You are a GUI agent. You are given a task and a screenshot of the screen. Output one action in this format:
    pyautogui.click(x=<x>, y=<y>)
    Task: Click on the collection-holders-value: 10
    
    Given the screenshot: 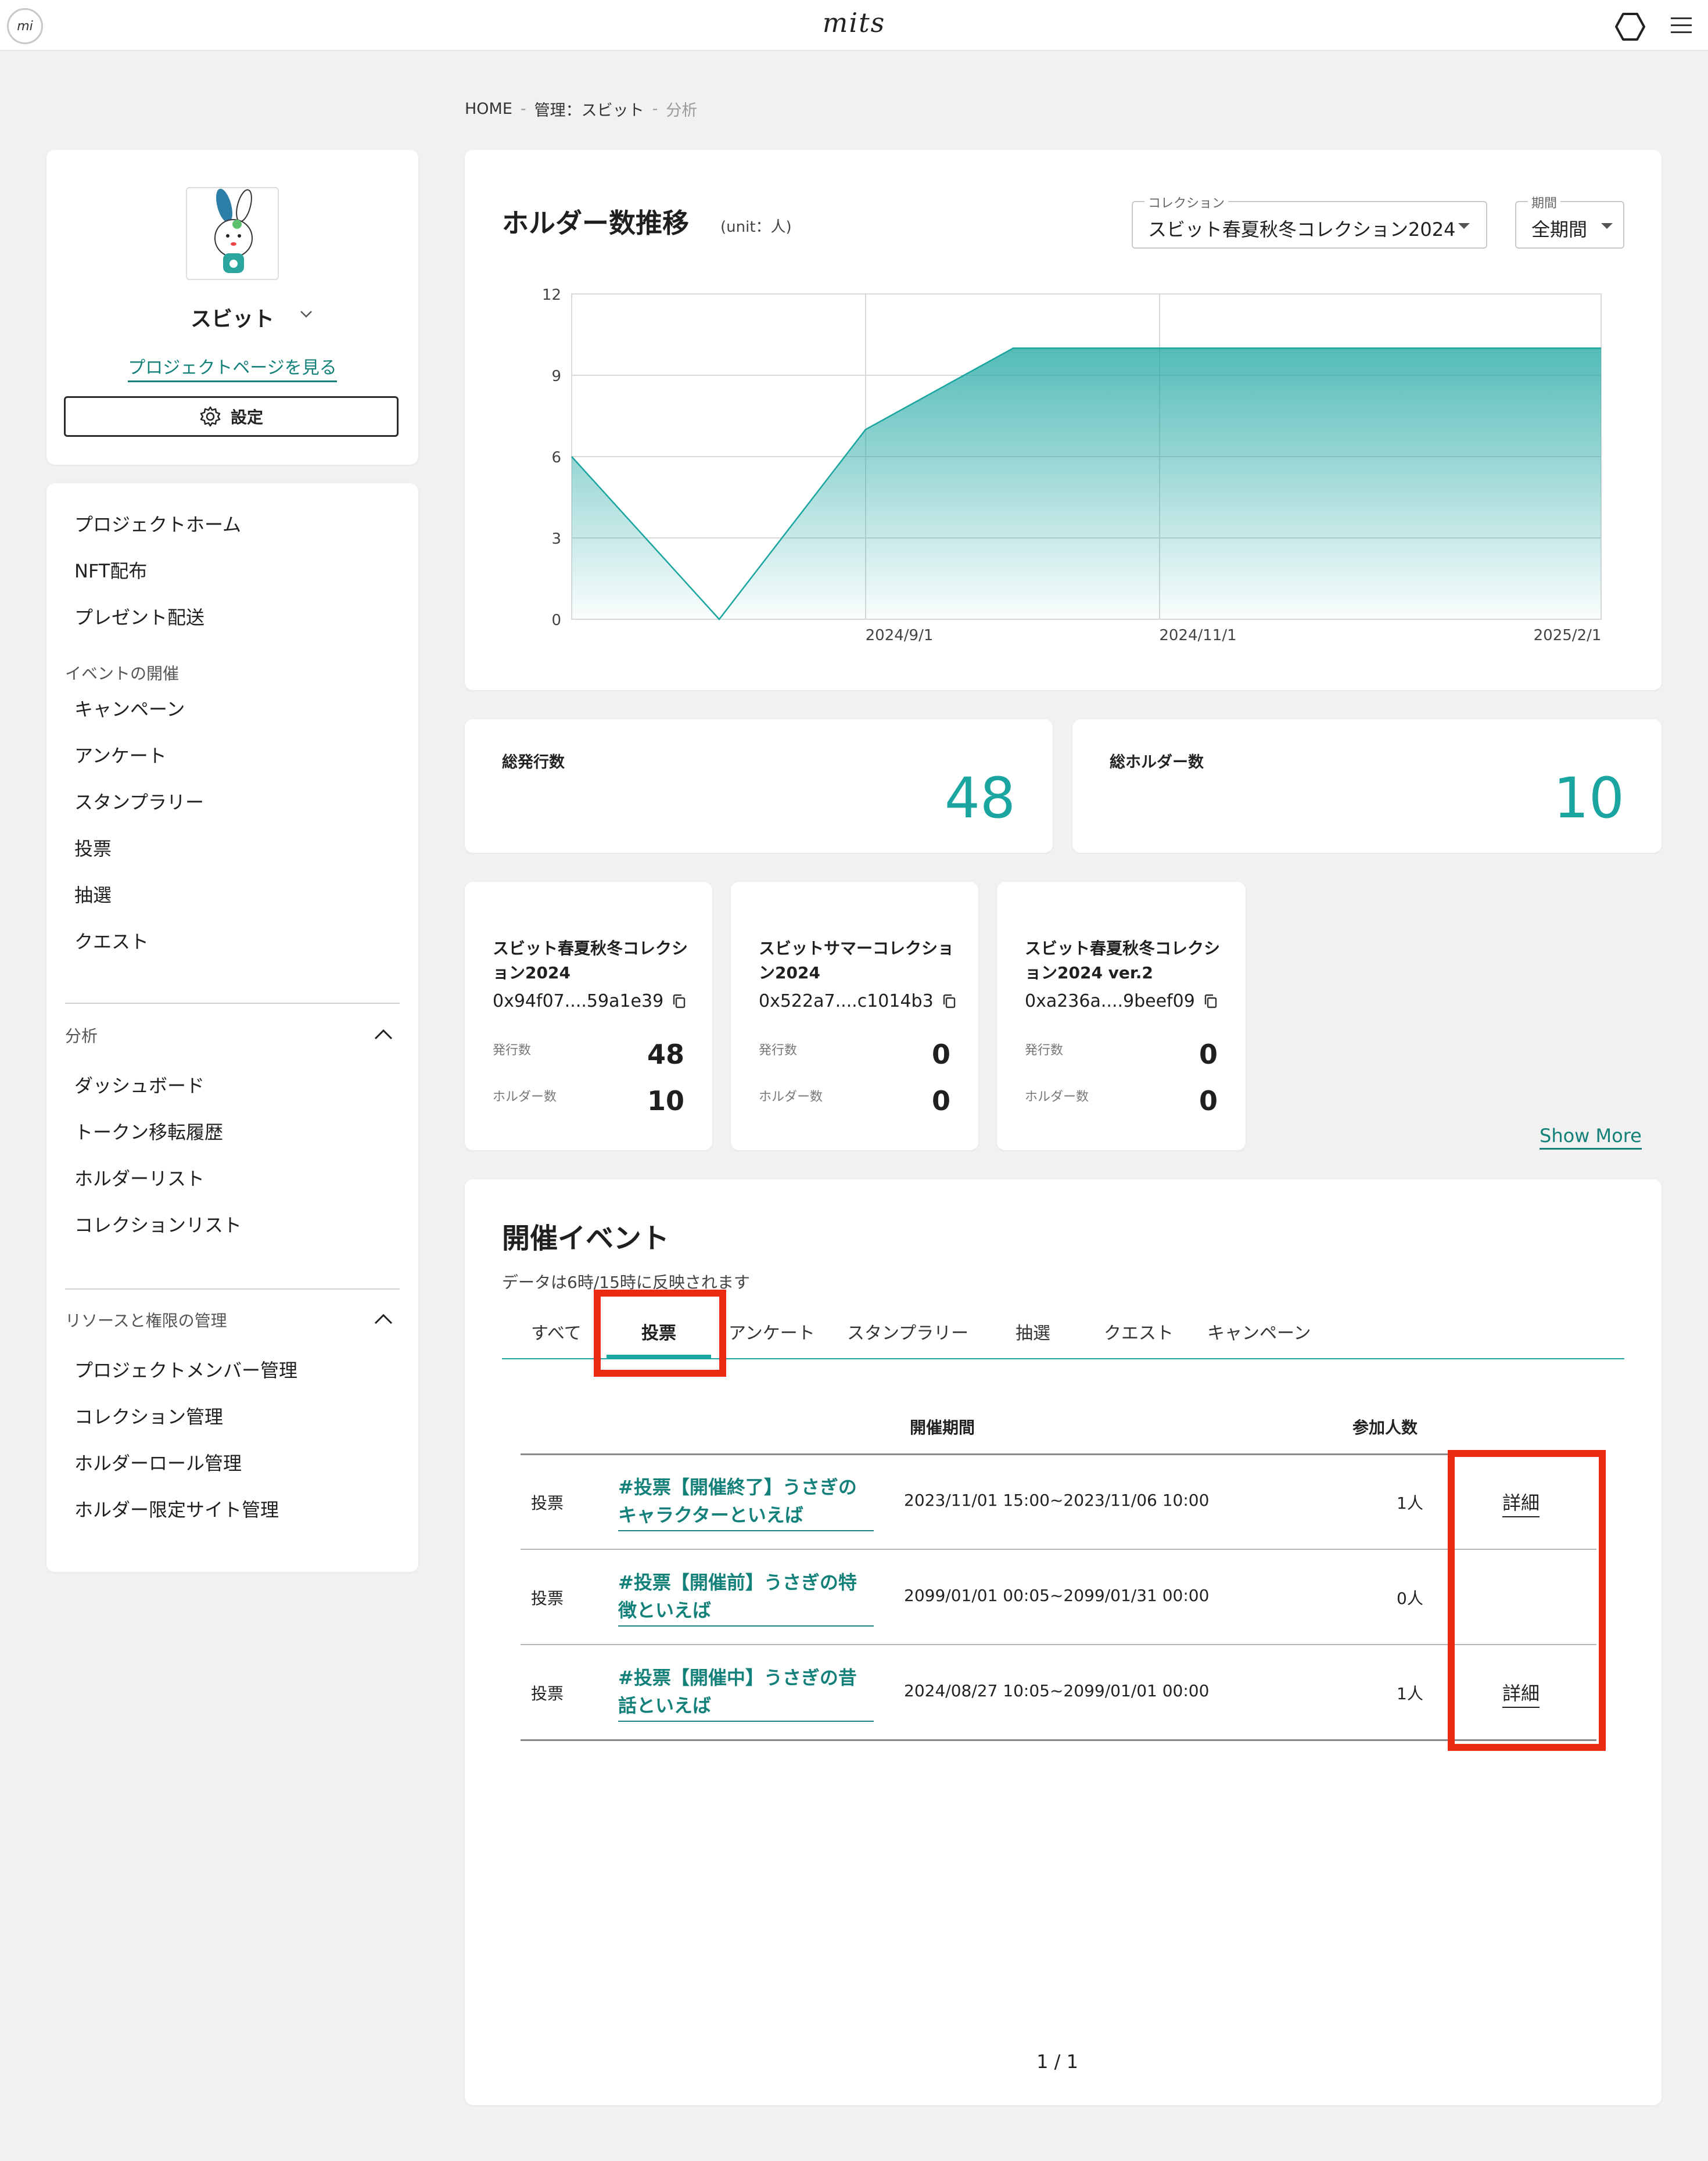 What is the action you would take?
    pyautogui.click(x=665, y=1101)
    